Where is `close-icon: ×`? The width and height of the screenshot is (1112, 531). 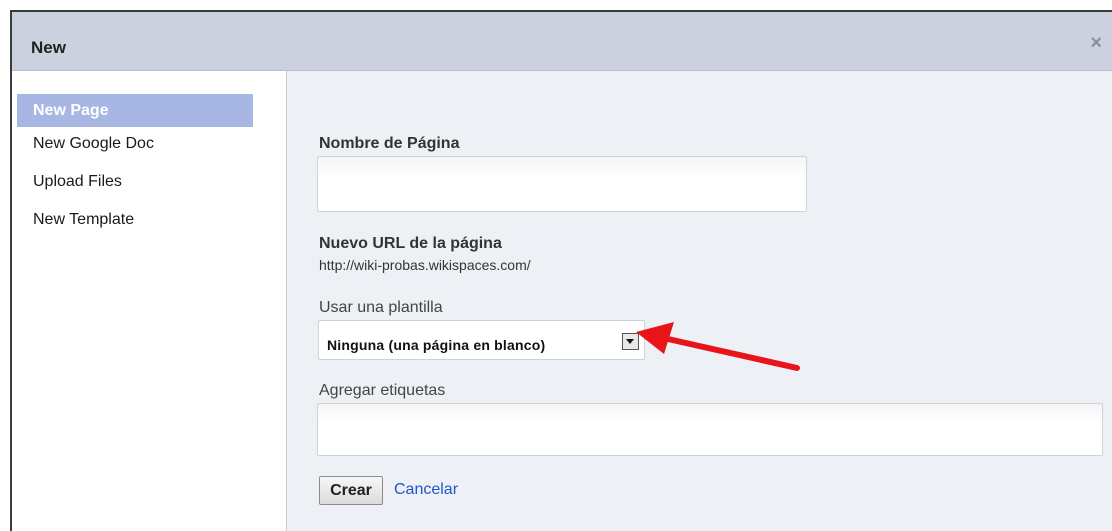
close-icon: × is located at coordinates (1096, 43).